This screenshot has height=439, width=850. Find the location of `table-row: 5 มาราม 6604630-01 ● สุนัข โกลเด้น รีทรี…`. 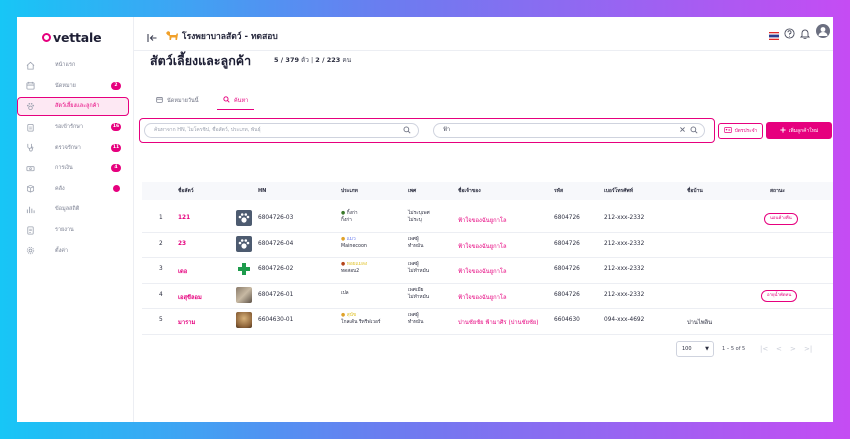

table-row: 5 มาราม 6604630-01 ● สุนัข โกลเด้น รีทรี… is located at coordinates (487, 321).